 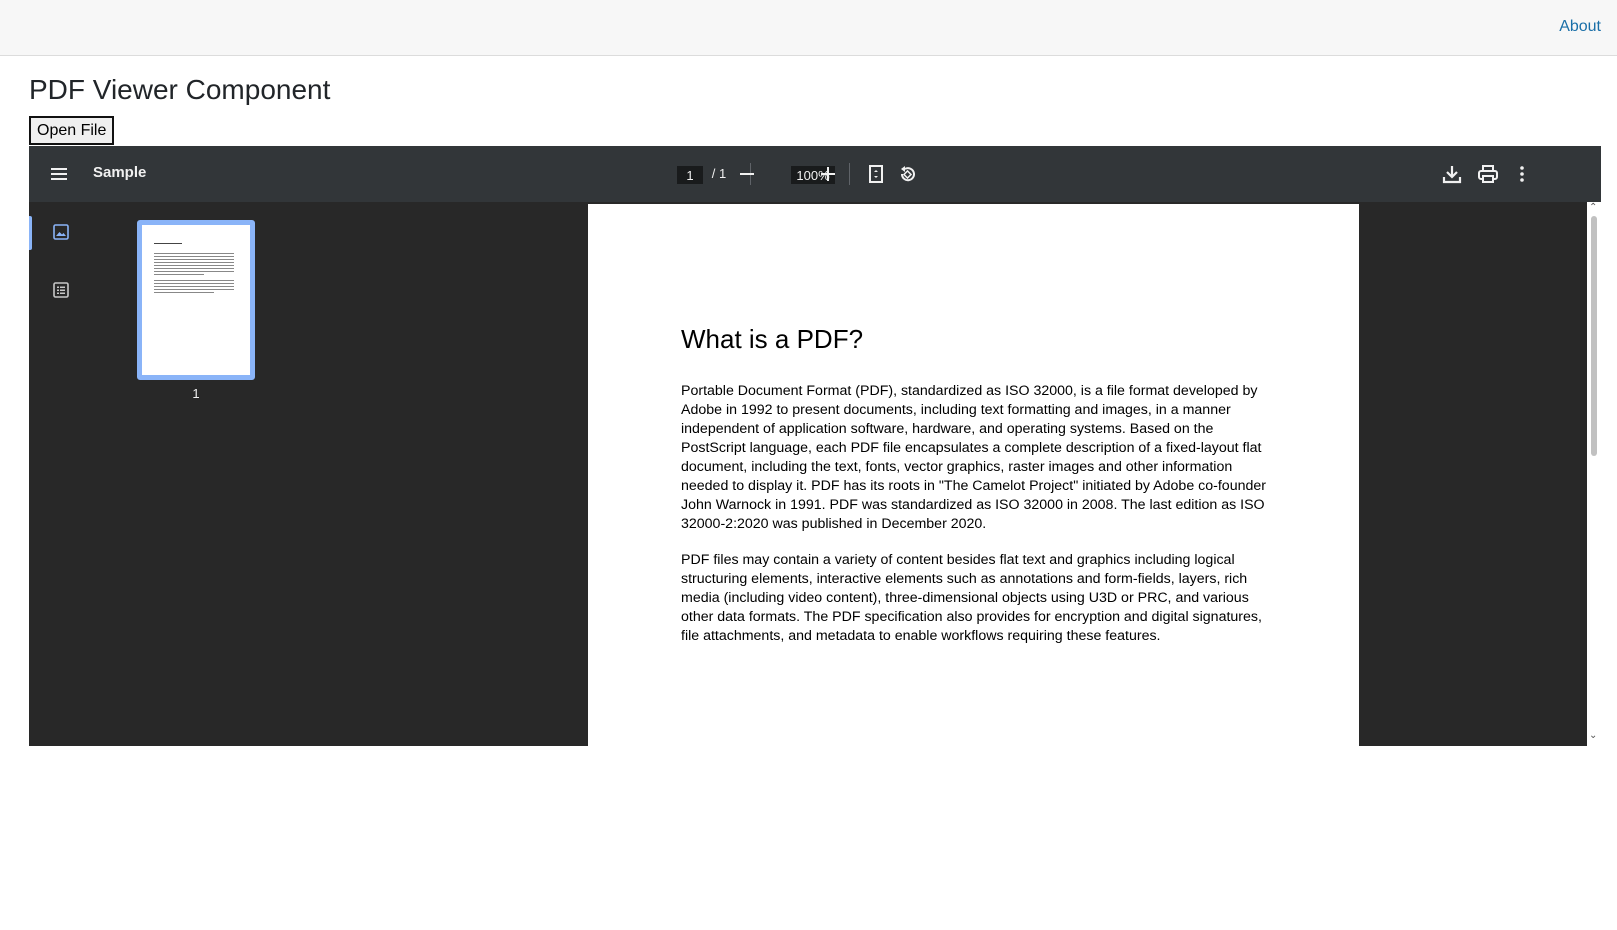 What do you see at coordinates (772, 339) in the screenshot?
I see `document-heading: What is a PDF?` at bounding box center [772, 339].